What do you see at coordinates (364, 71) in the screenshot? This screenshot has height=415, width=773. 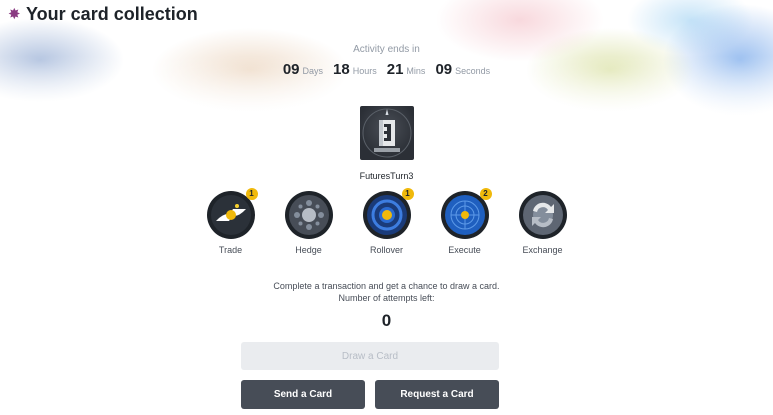 I see `hours-label: Hours` at bounding box center [364, 71].